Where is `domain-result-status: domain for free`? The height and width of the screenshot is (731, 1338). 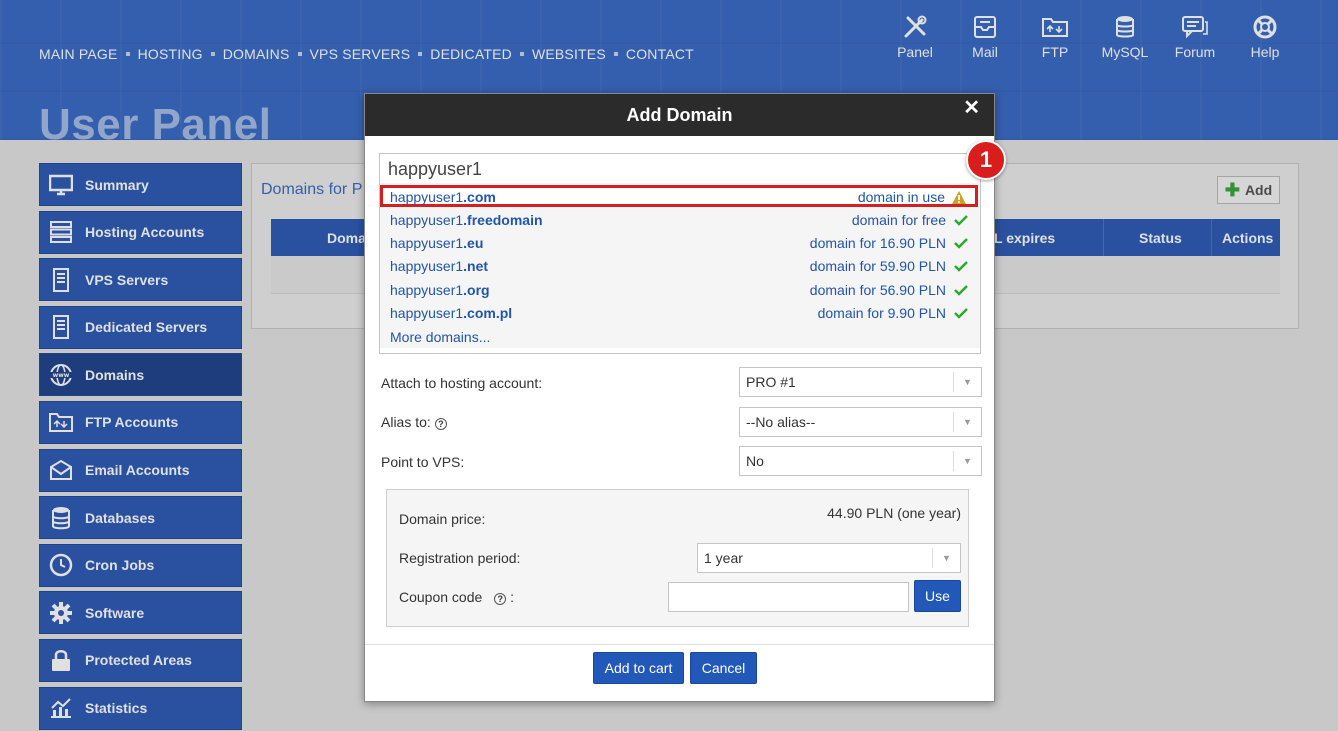 domain-result-status: domain for free is located at coordinates (898, 220).